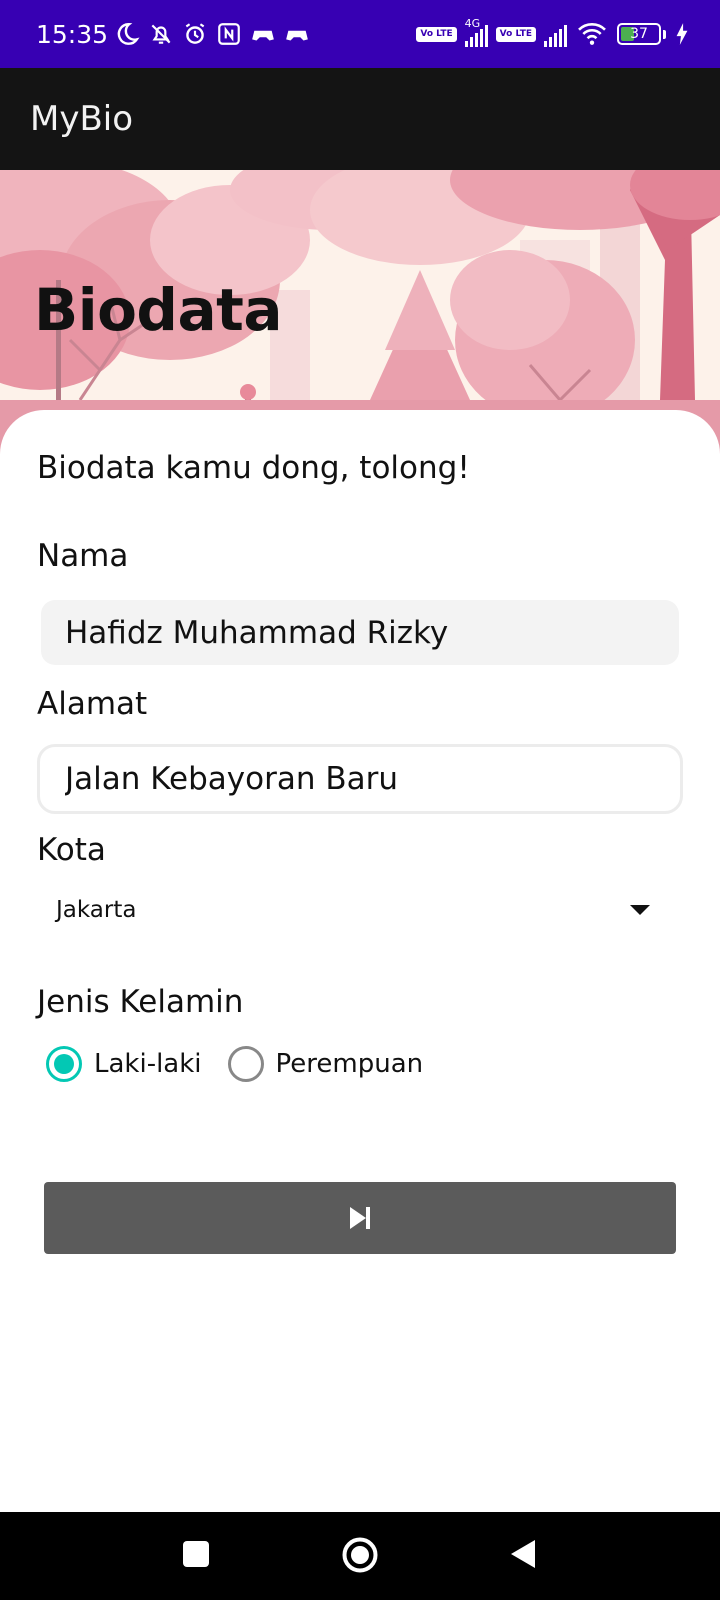  What do you see at coordinates (96, 910) in the screenshot?
I see `kota-selected-value: Jakarta` at bounding box center [96, 910].